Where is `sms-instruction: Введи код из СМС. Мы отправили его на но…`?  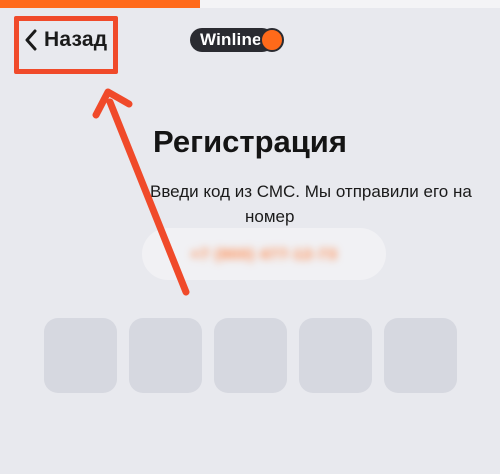 sms-instruction: Введи код из СМС. Мы отправили его на но… is located at coordinates (315, 204).